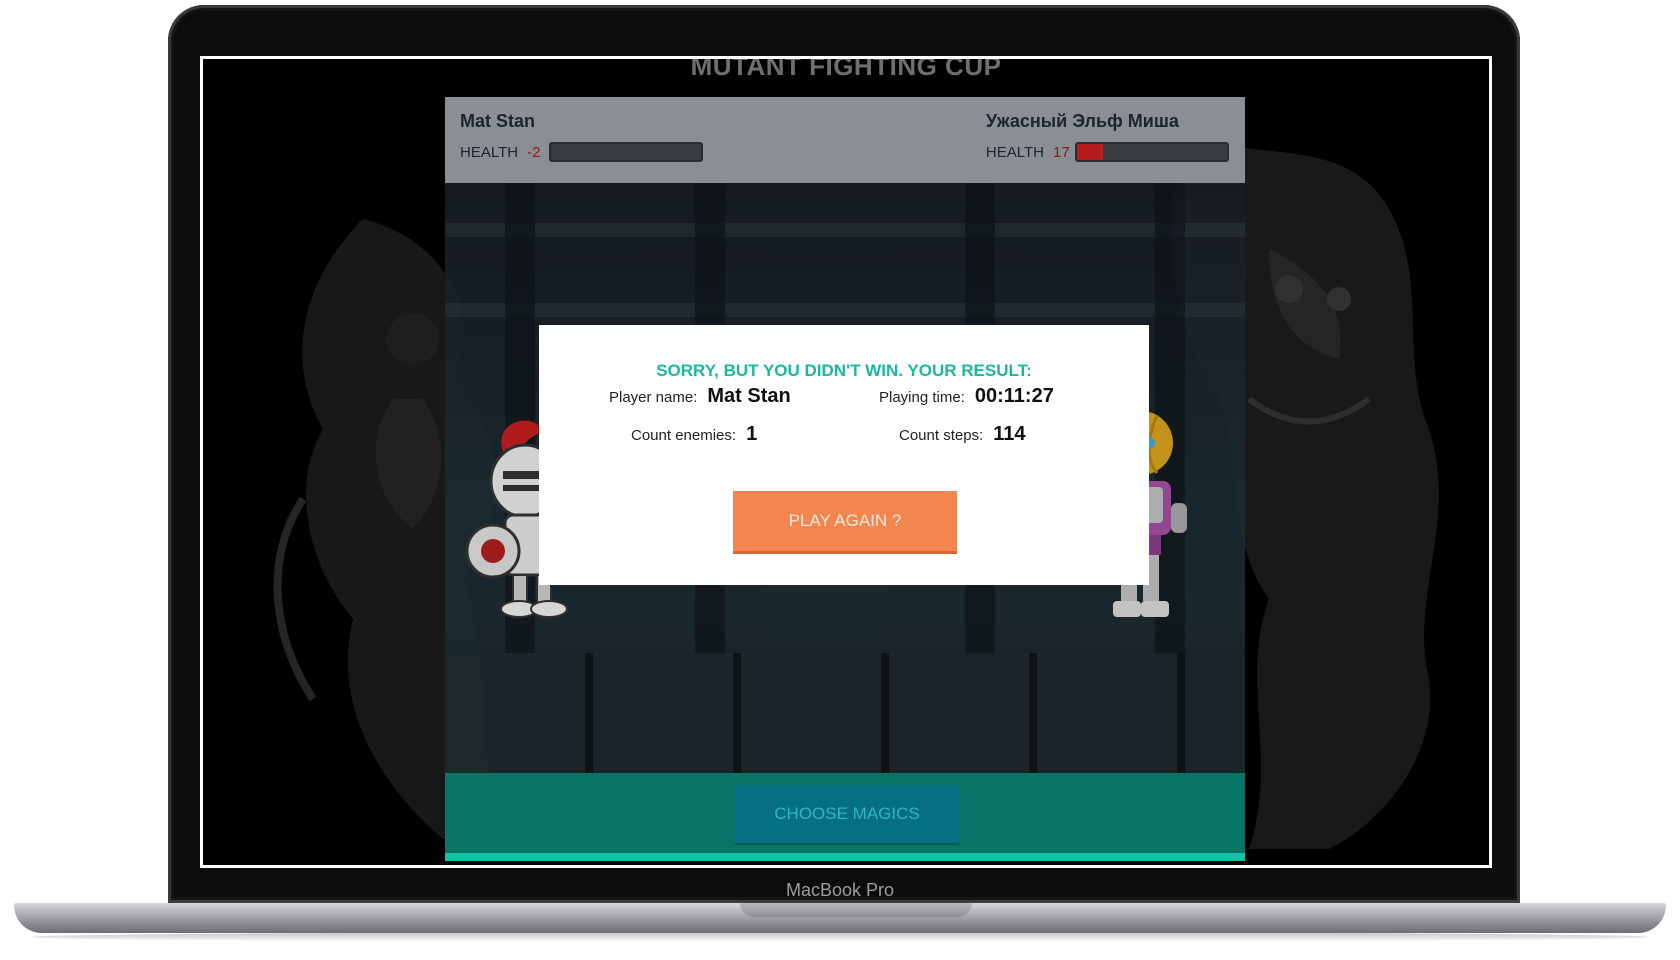 This screenshot has height=960, width=1680. I want to click on player-health-row: HEALTH -2, so click(582, 152).